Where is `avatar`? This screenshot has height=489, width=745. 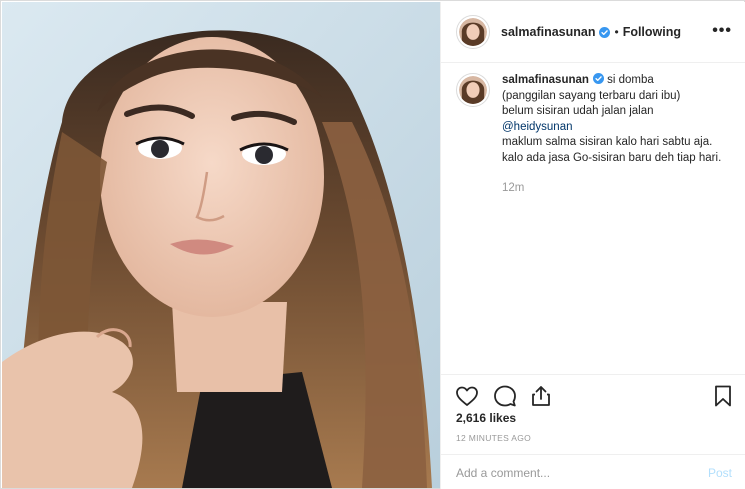
avatar is located at coordinates (473, 32).